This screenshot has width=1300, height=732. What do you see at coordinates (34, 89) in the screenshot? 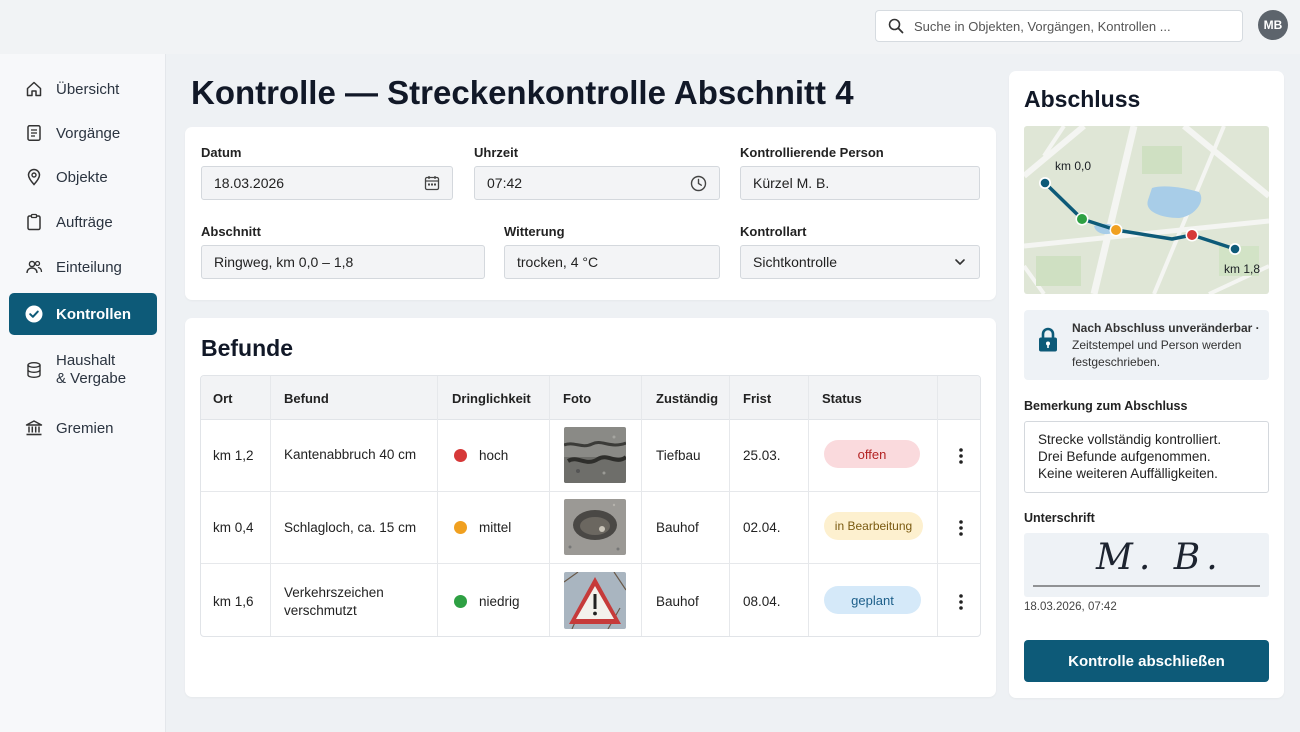
I see `home-icon` at bounding box center [34, 89].